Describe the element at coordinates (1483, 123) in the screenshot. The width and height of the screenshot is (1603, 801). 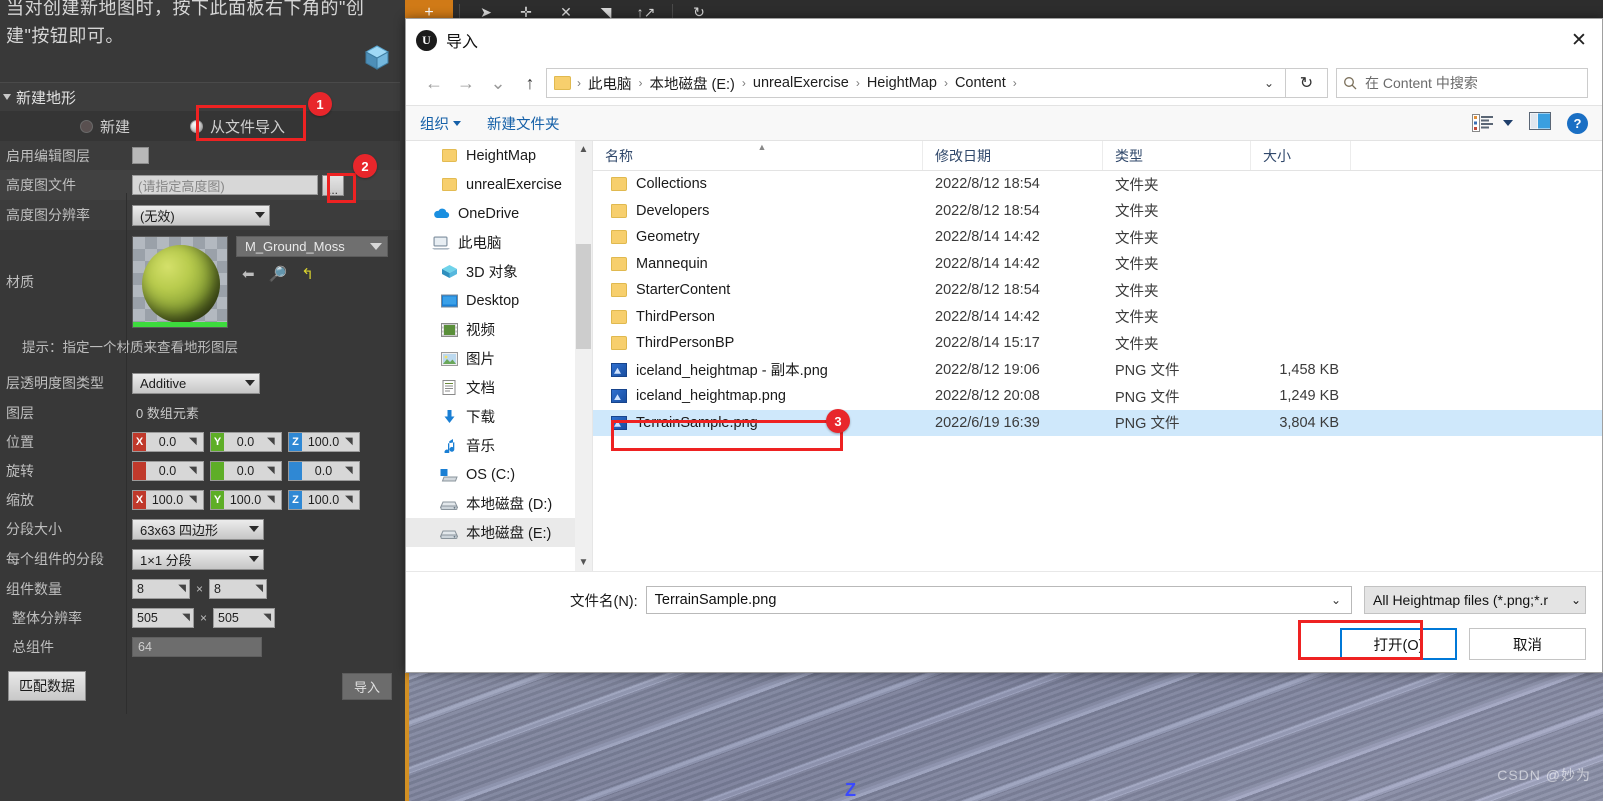
I see `view-mode-icon` at that location.